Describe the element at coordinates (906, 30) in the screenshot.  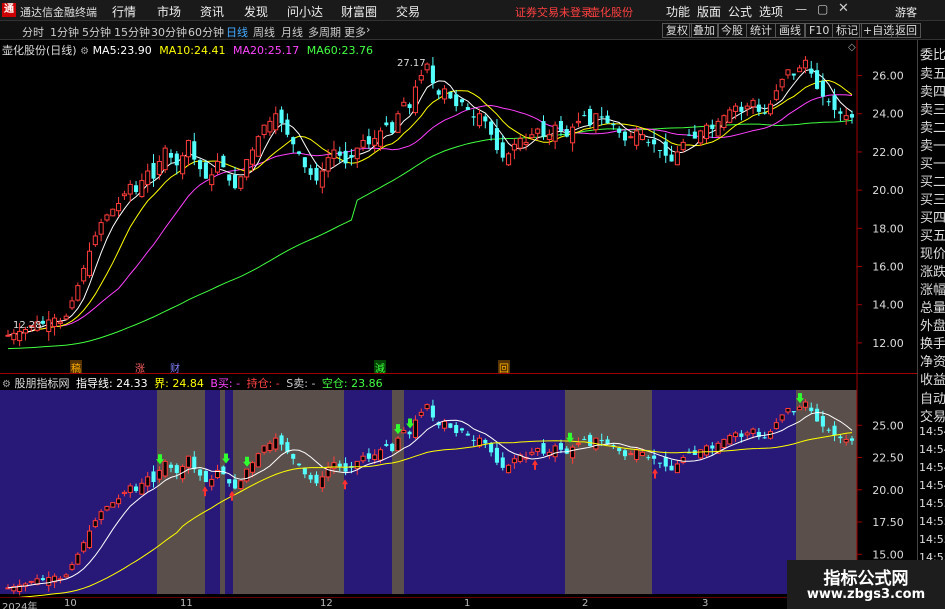
I see `back-button: 返回` at that location.